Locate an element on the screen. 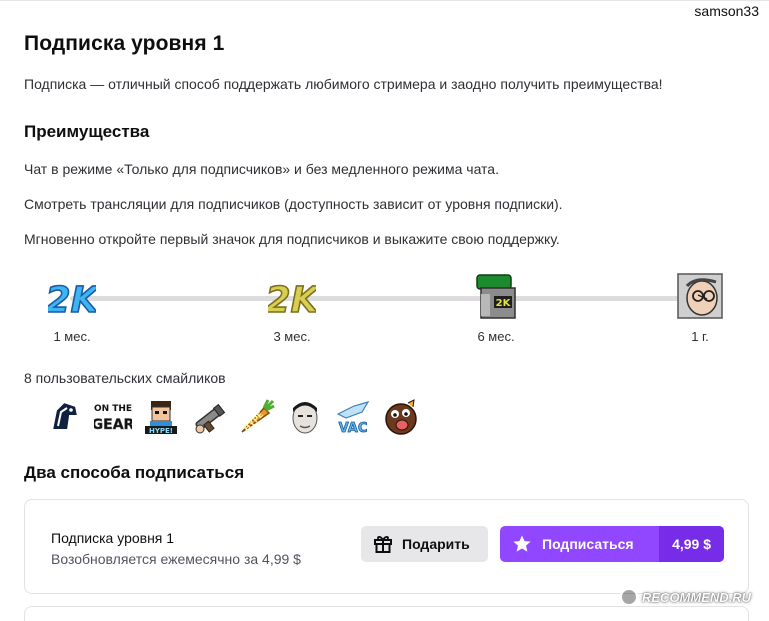 The image size is (769, 621). ways-heading: Два способа подписаться is located at coordinates (134, 472).